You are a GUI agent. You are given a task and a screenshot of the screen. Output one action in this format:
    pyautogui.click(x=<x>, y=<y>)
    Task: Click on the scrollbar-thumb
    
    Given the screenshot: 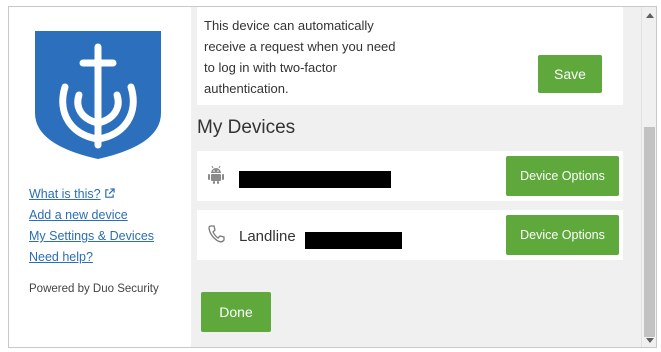 What is the action you would take?
    pyautogui.click(x=649, y=232)
    